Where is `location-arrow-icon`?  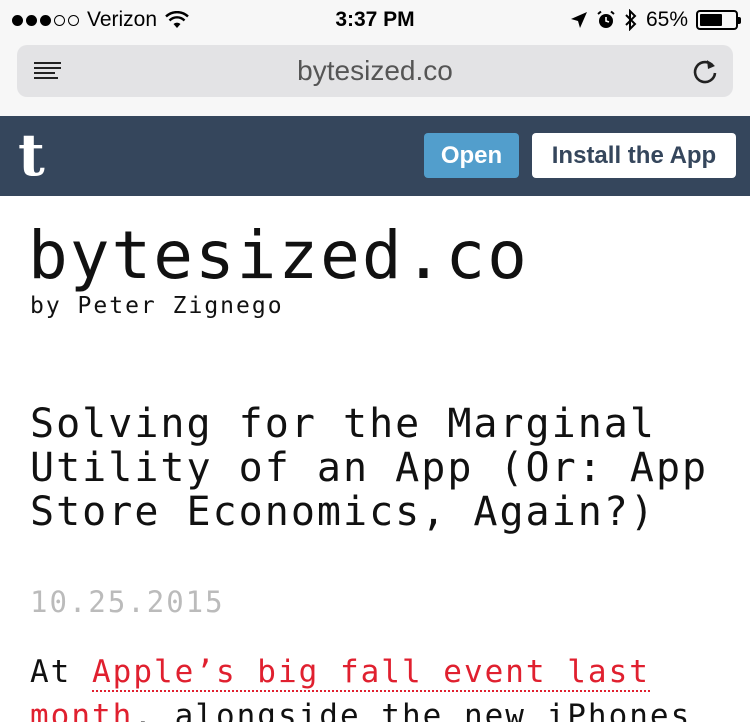 location-arrow-icon is located at coordinates (578, 20).